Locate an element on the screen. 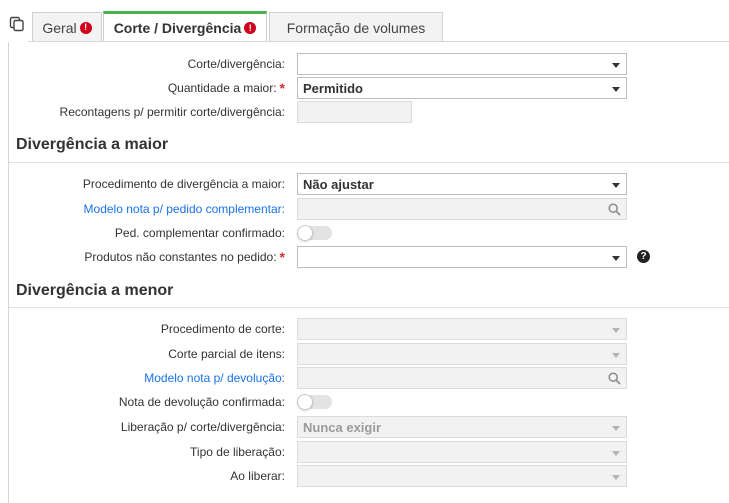 The width and height of the screenshot is (729, 503). procedimento-divergencia-select: Não ajustar is located at coordinates (462, 184).